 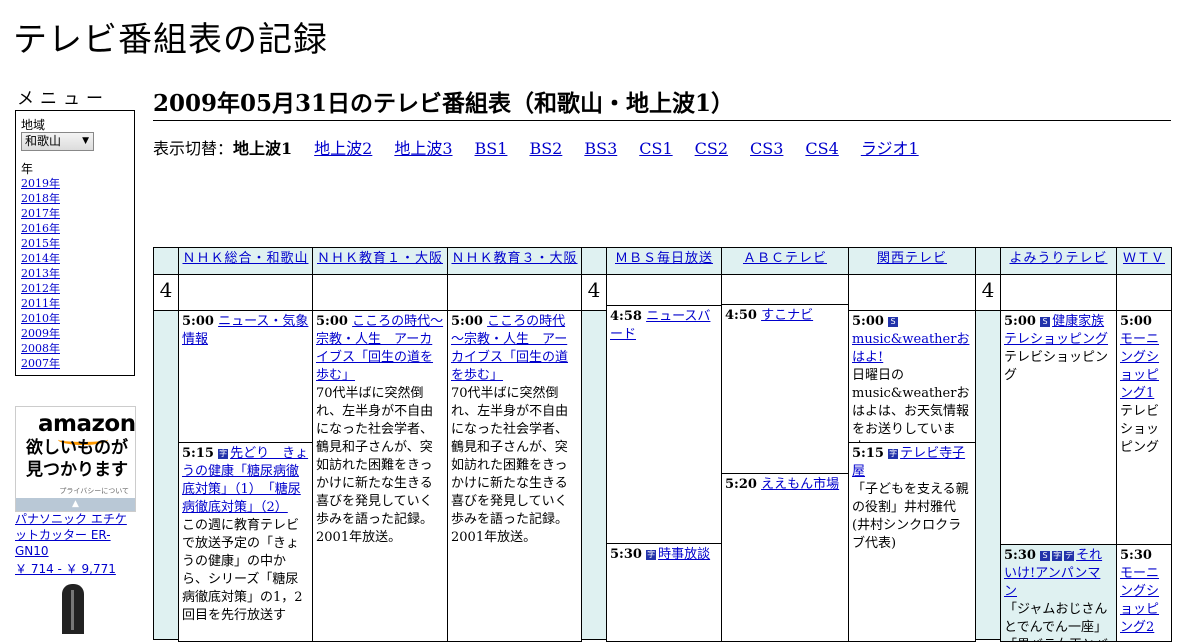 What do you see at coordinates (711, 148) in the screenshot?
I see `switcher-link: CS2` at bounding box center [711, 148].